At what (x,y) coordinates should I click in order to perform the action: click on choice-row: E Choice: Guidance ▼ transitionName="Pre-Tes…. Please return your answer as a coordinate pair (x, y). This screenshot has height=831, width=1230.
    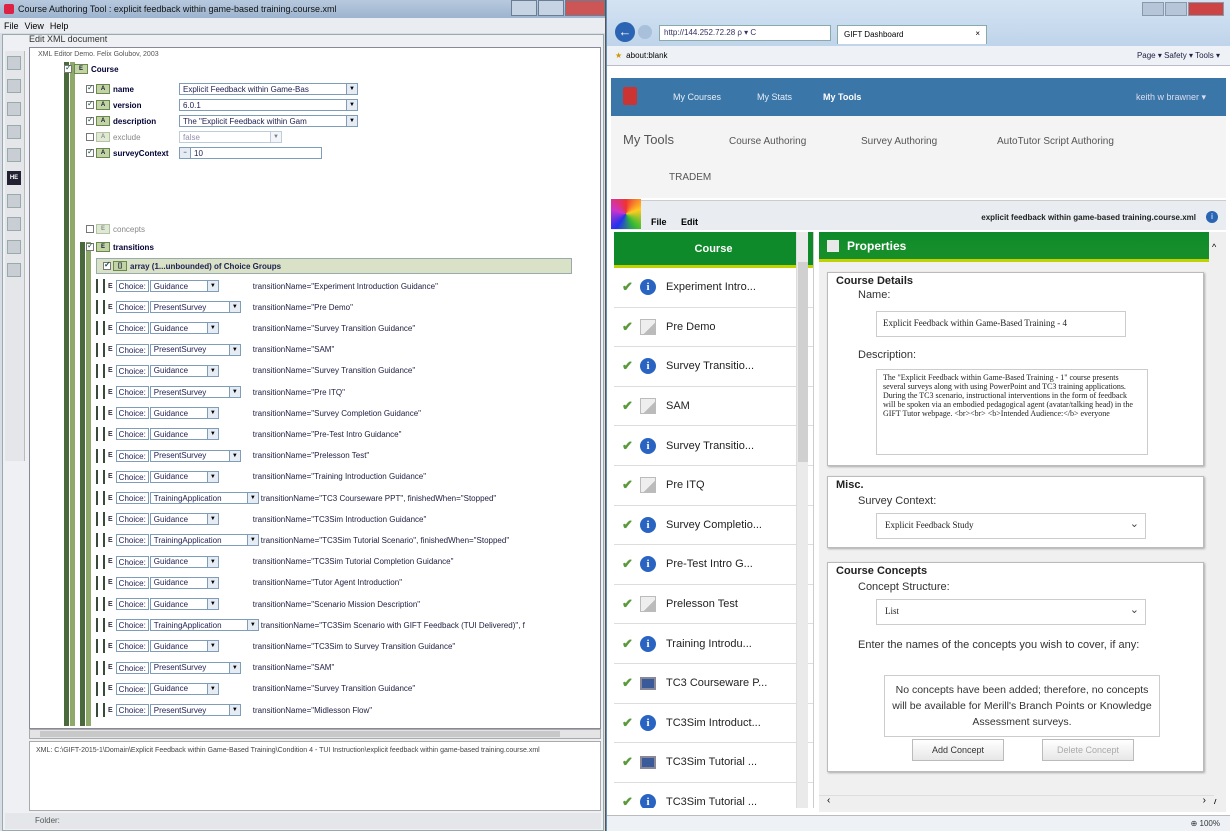
    Looking at the image, I should click on (248, 434).